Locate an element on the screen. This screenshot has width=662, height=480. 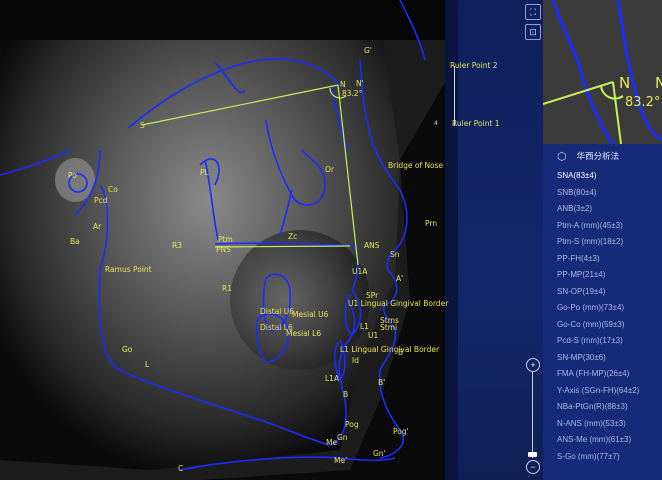
label-id: Id is located at coordinates (355, 360).